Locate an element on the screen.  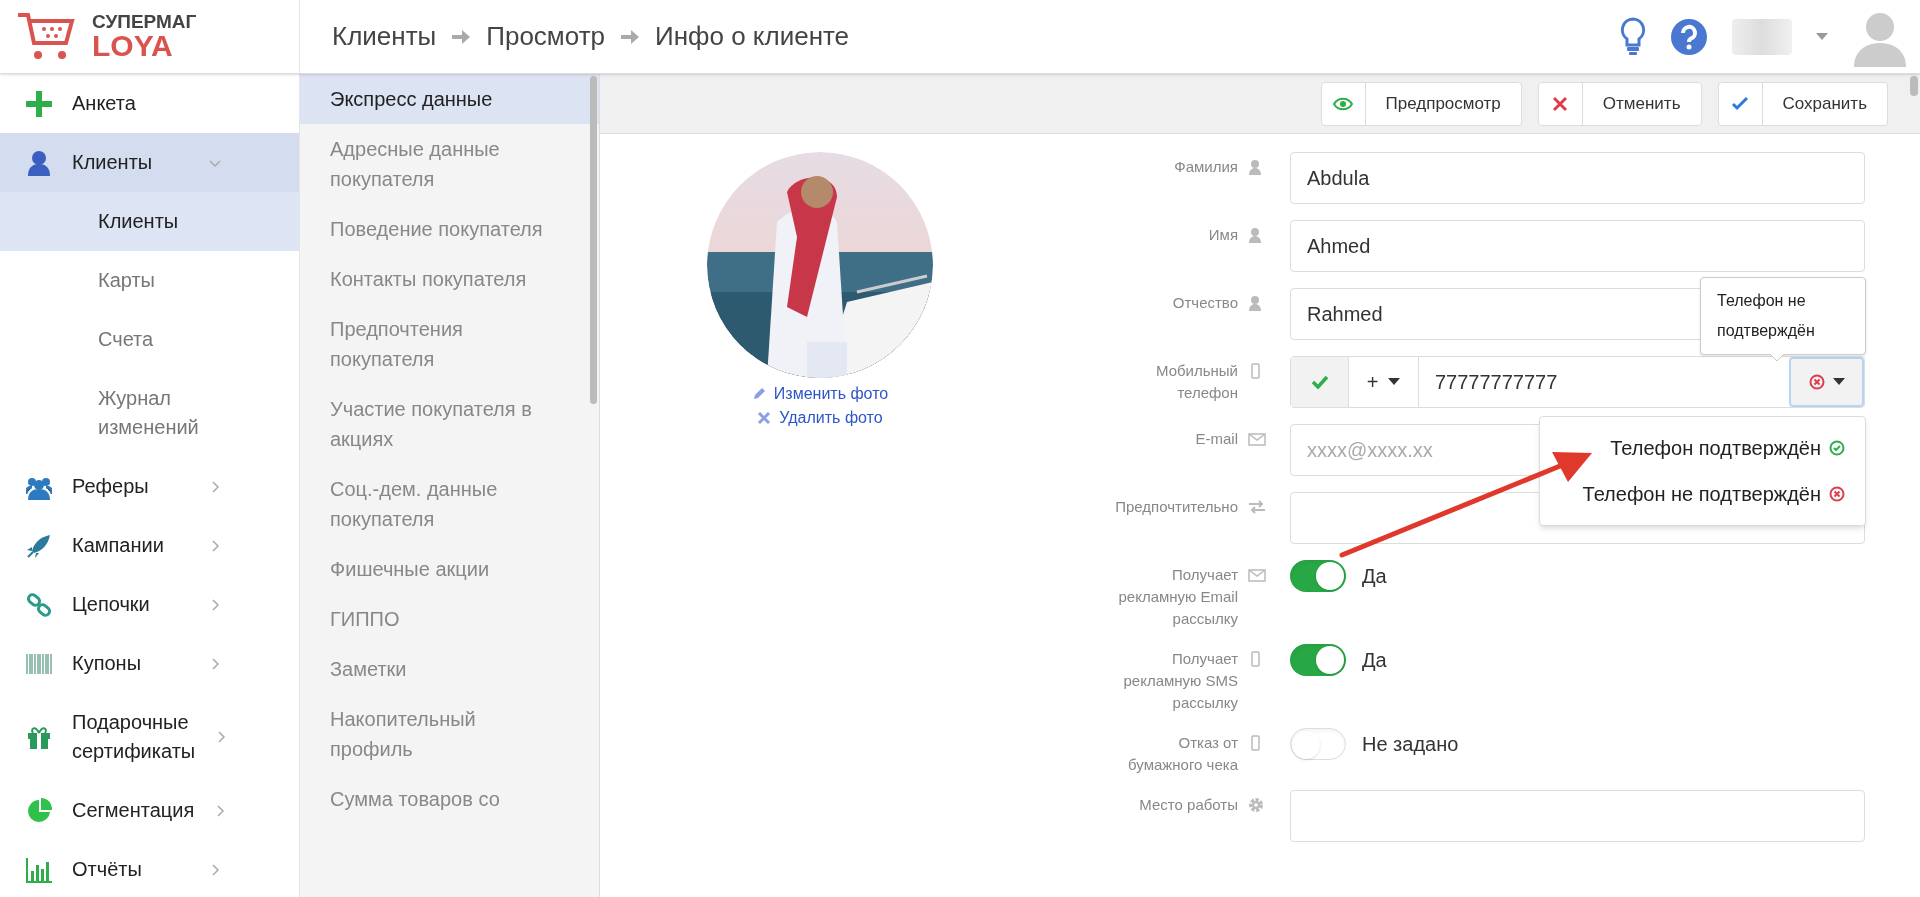
field-label: Отчество is located at coordinates (1205, 303).